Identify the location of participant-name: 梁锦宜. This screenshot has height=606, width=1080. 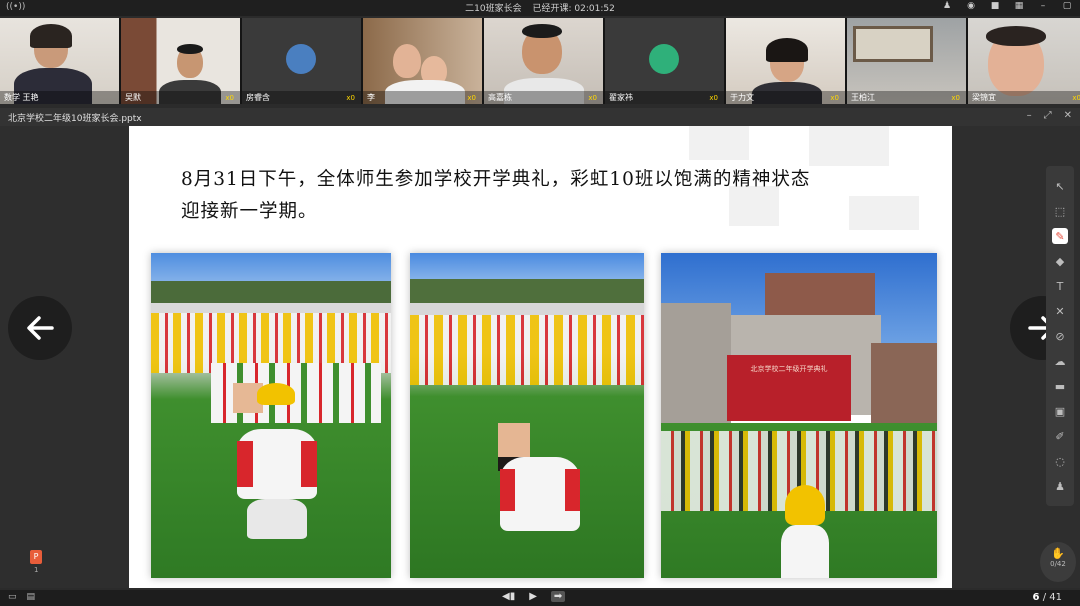
(1024, 97).